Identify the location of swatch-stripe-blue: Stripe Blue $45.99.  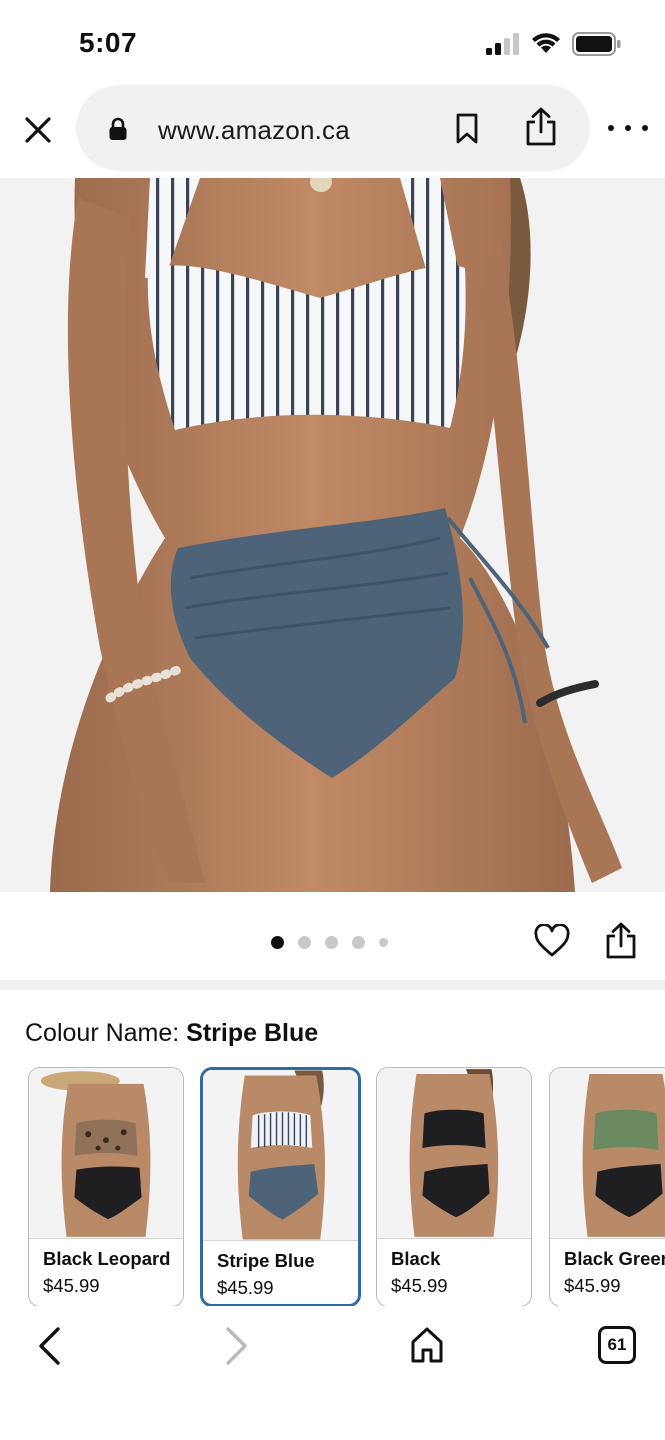
(280, 1187).